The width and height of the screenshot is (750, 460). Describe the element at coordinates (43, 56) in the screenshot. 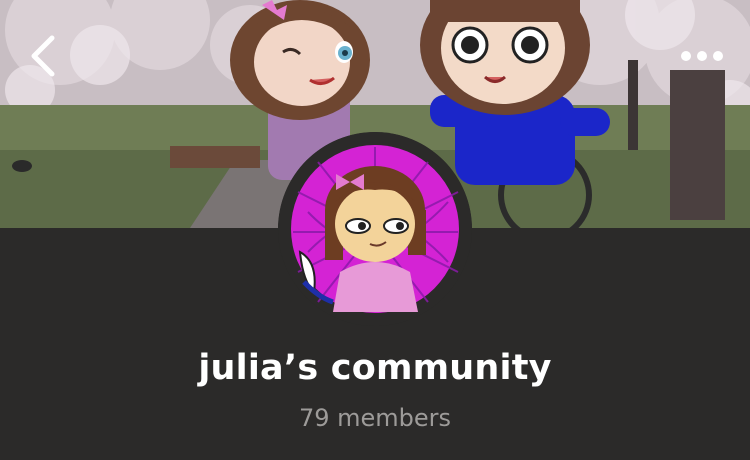

I see `chevron-left-icon` at that location.